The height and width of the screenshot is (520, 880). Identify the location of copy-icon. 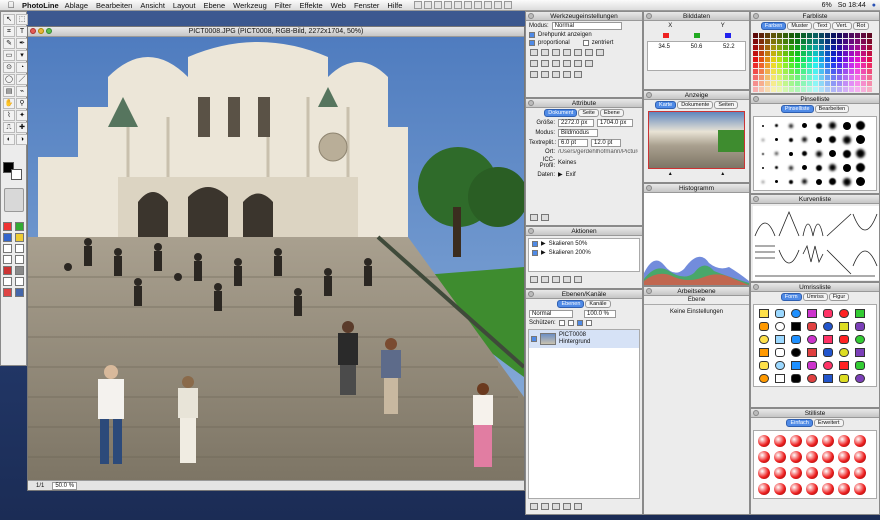
(428, 5).